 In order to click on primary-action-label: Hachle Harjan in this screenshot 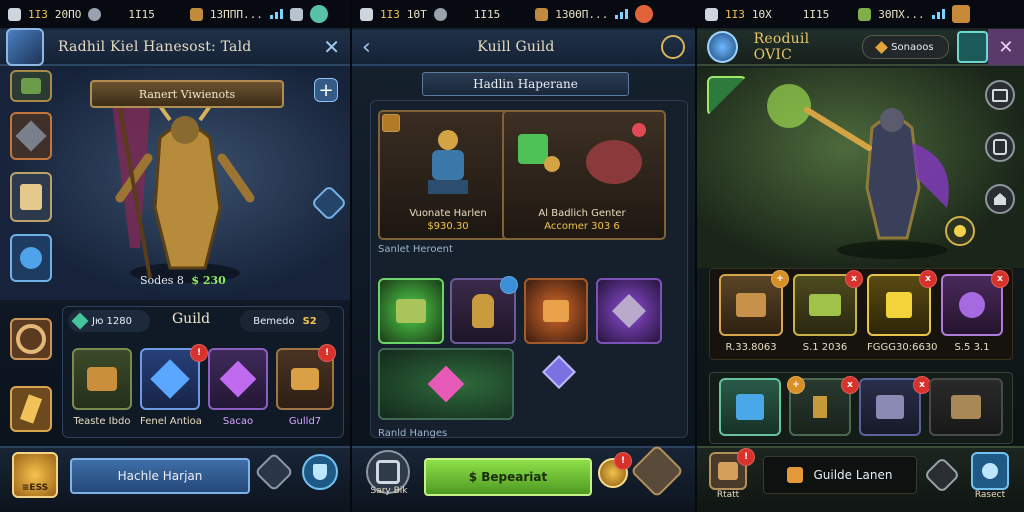, I will do `click(160, 476)`.